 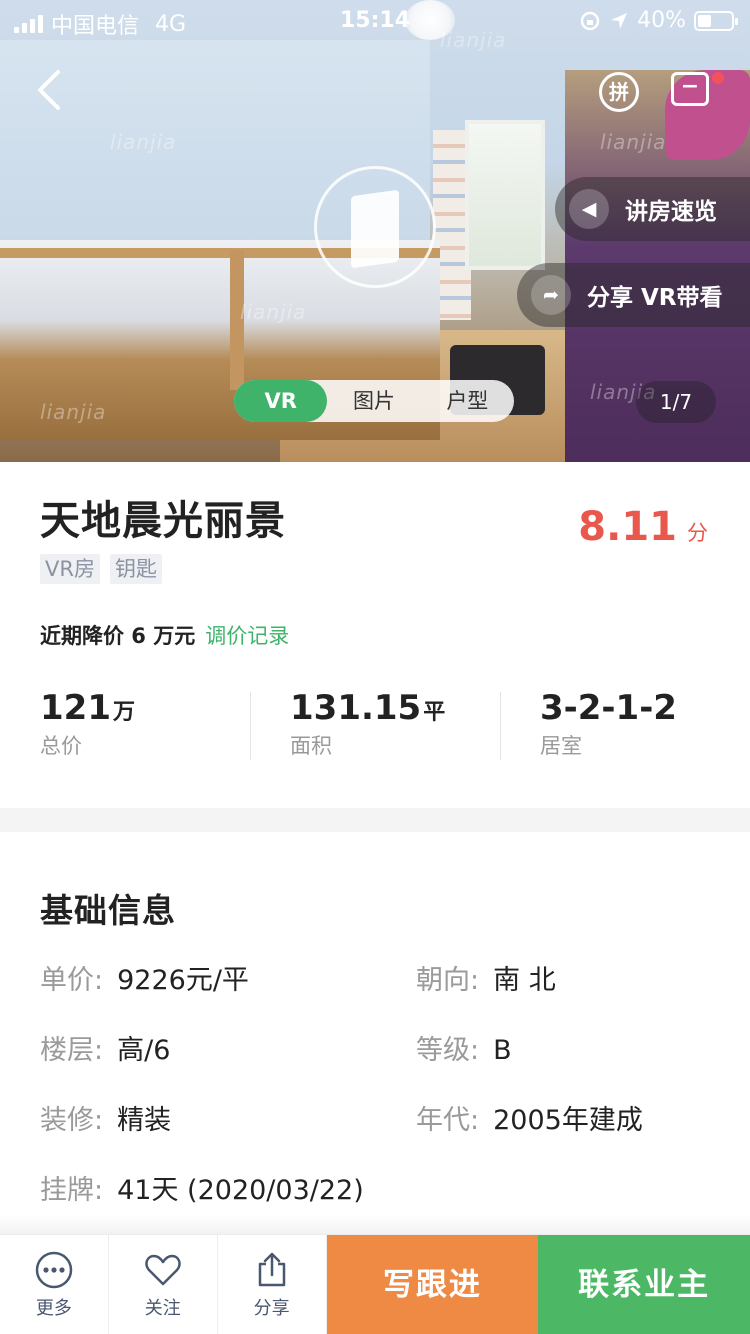 I want to click on info-row-grade: 等级: B, so click(x=464, y=1047).